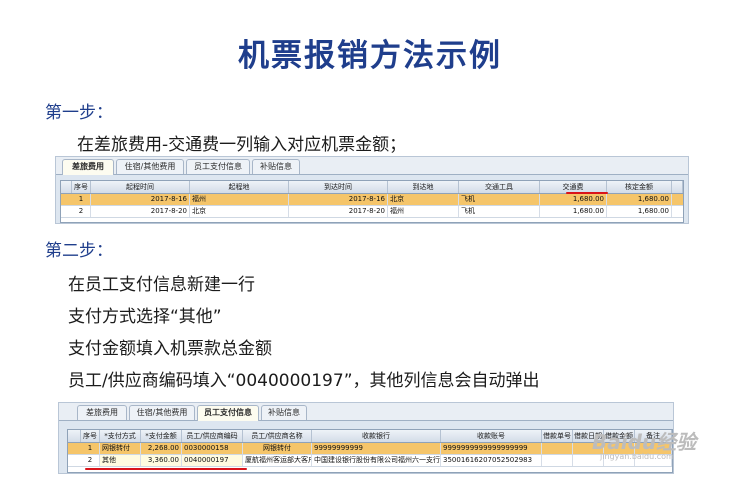  What do you see at coordinates (491, 448) in the screenshot?
I see `row-account: 9999999999999999999` at bounding box center [491, 448].